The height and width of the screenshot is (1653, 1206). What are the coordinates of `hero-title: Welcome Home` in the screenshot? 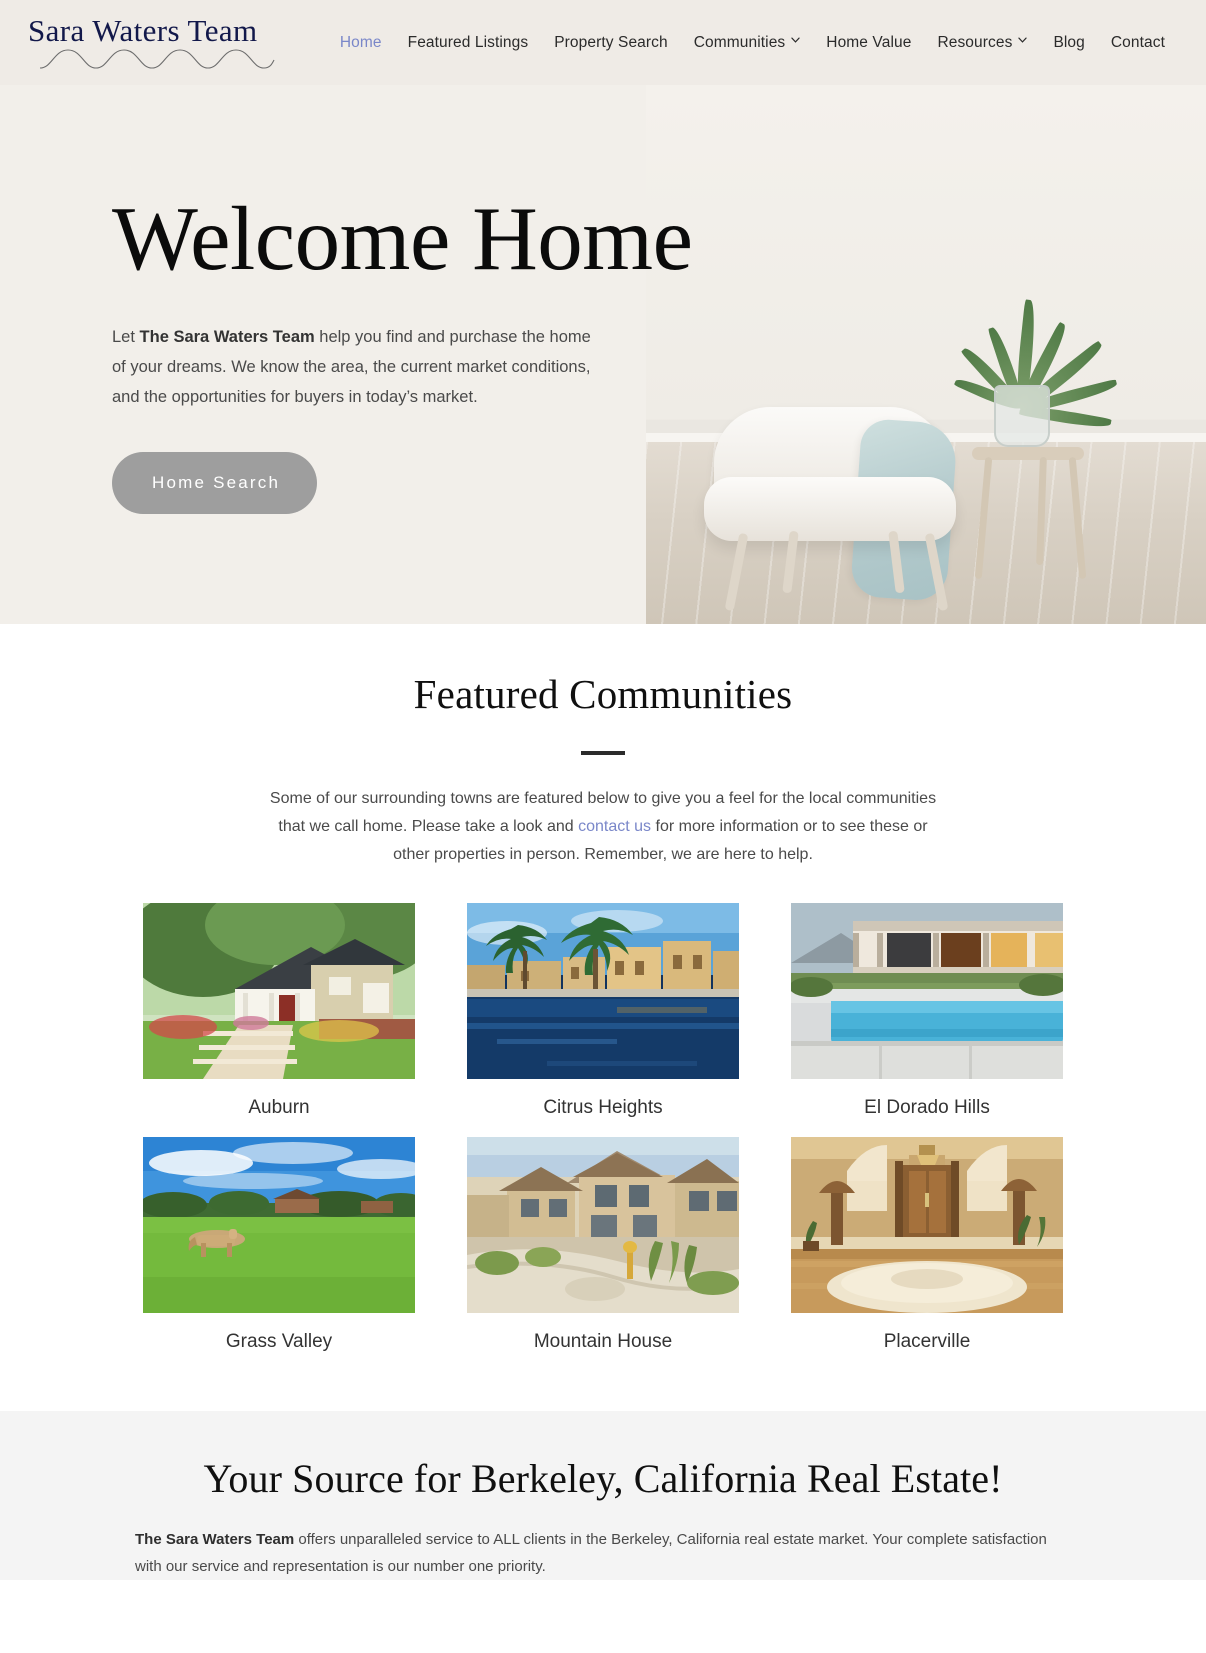 It's located at (402, 238).